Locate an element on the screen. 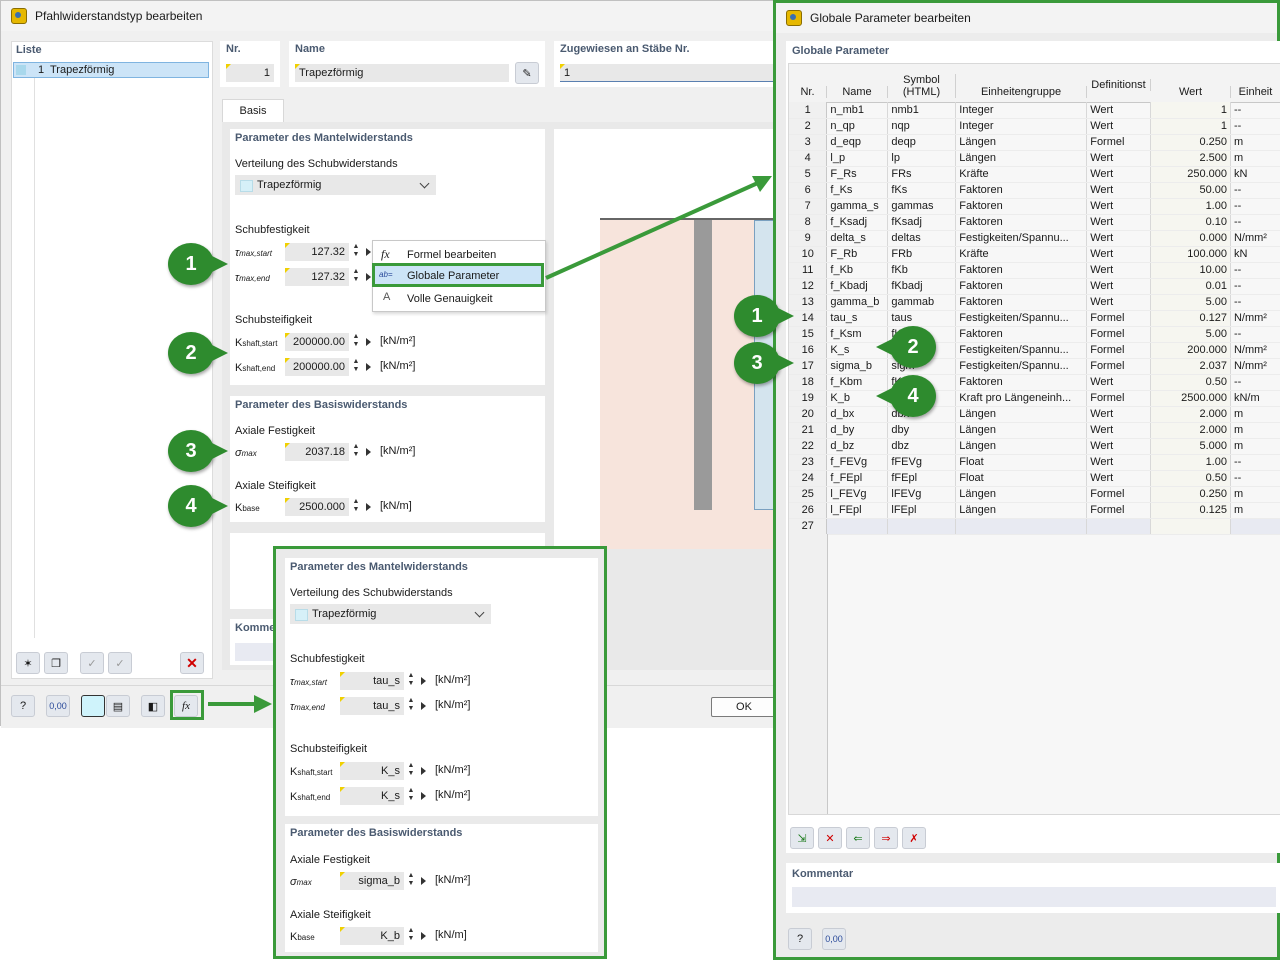  arrowhead-inset is located at coordinates (263, 704).